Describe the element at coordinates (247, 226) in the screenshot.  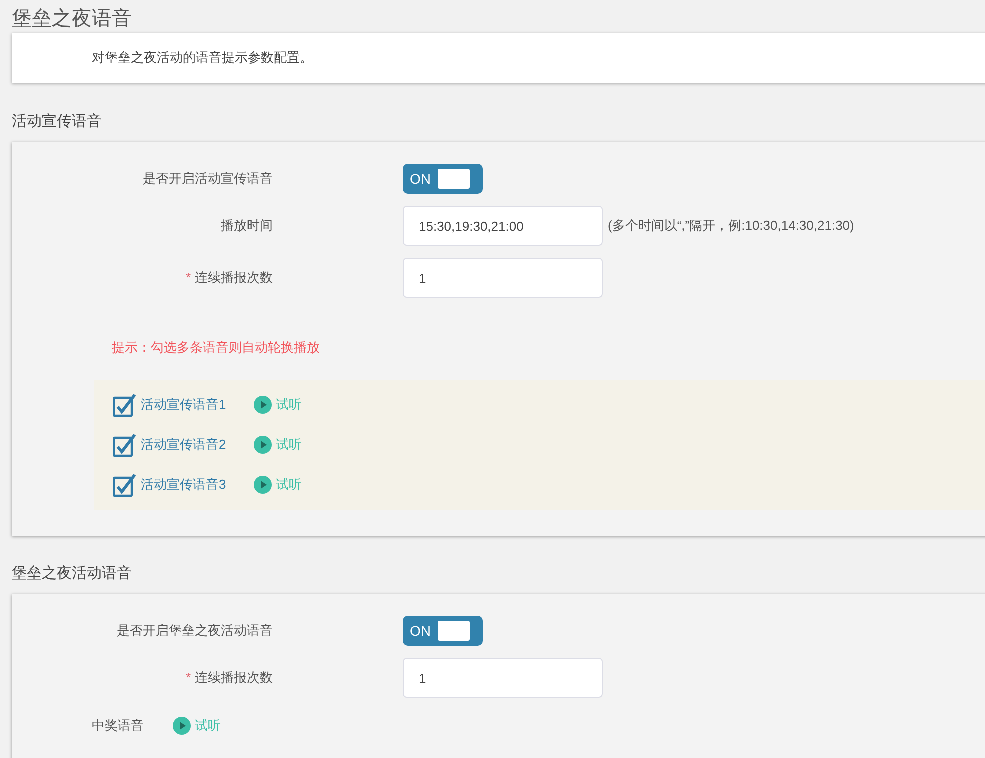
I see `field-label: 播放时间` at that location.